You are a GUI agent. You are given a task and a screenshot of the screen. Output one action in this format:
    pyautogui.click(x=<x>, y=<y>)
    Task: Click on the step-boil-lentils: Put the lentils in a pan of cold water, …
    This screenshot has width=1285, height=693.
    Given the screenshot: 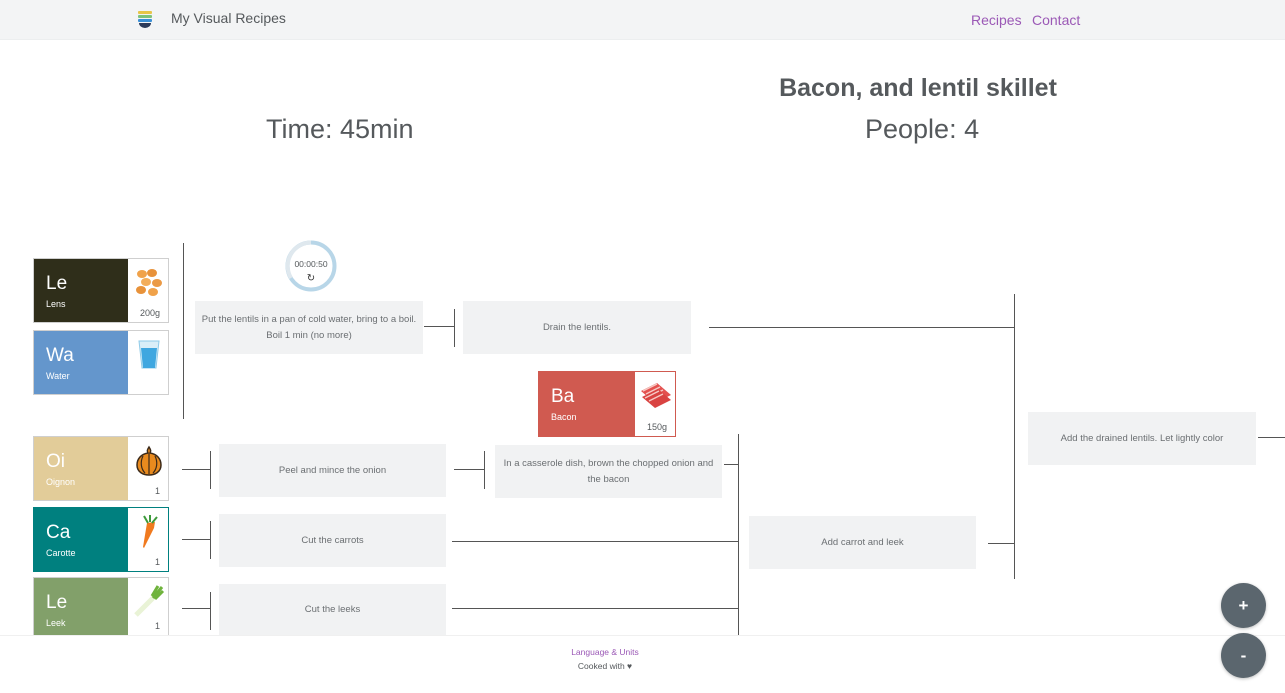 What is the action you would take?
    pyautogui.click(x=309, y=327)
    